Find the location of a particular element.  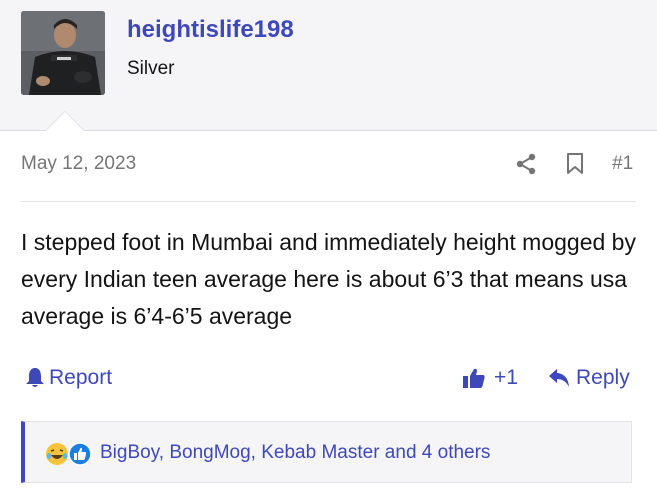

report-label: Report is located at coordinates (81, 377).